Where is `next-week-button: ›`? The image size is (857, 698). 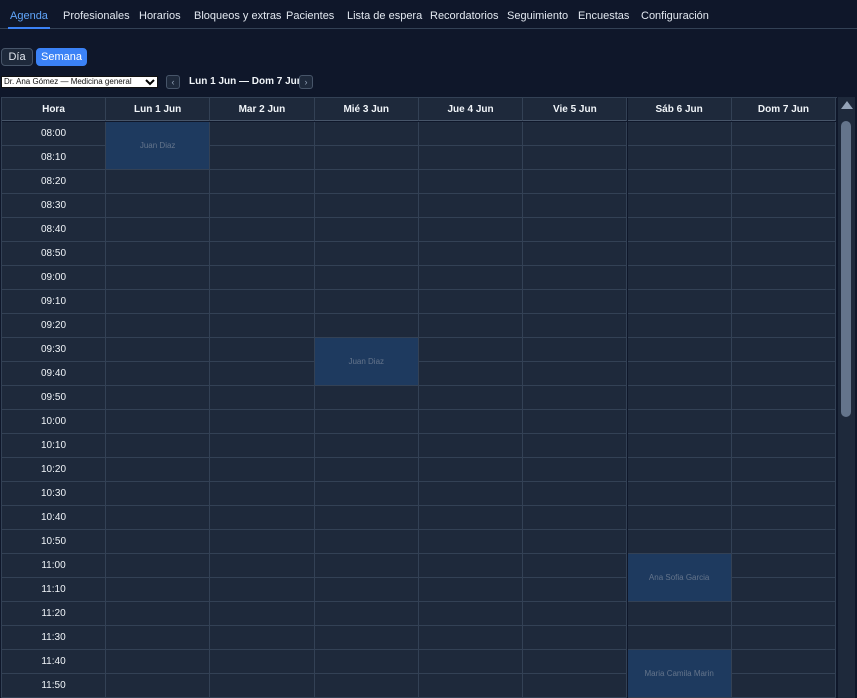
next-week-button: › is located at coordinates (306, 82).